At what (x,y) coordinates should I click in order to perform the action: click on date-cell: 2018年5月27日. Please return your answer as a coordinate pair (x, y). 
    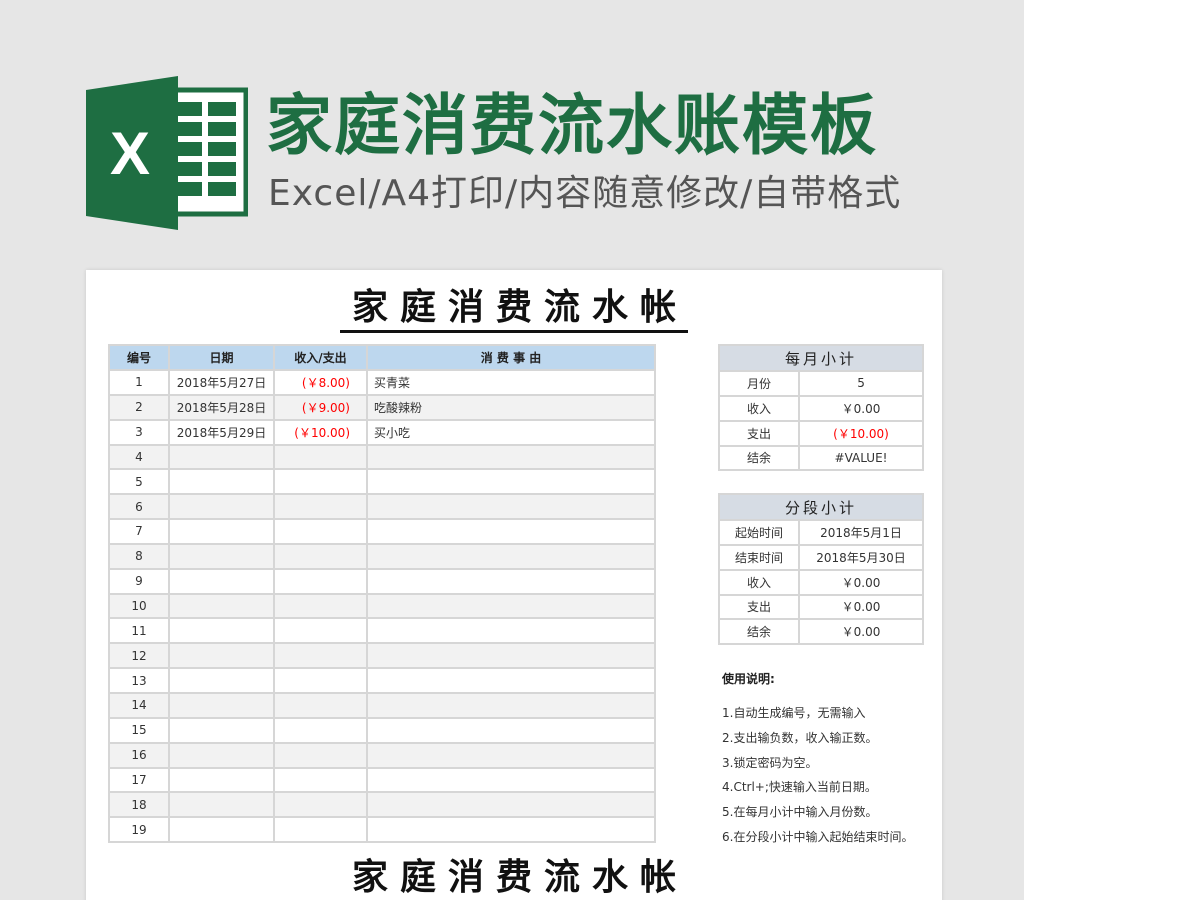
    Looking at the image, I should click on (221, 382).